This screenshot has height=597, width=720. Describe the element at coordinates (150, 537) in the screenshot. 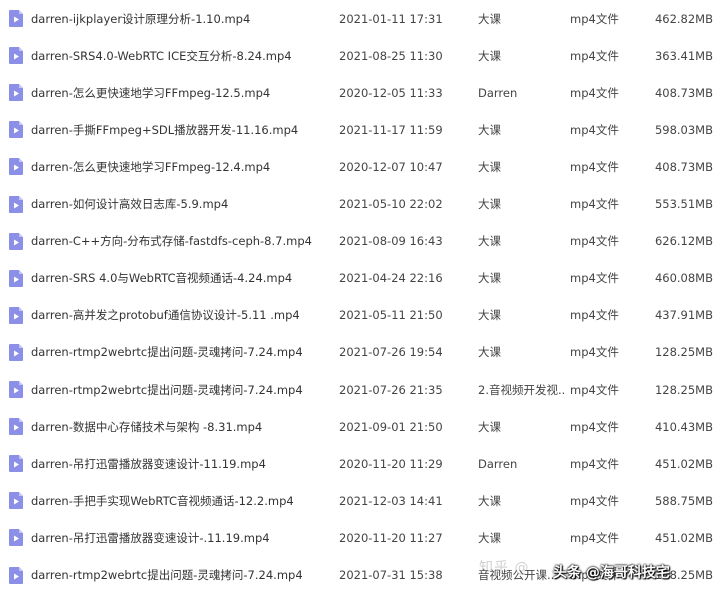

I see `file-name: darren-吊打迅雷播放器变速设计-.11.19.mp4` at that location.